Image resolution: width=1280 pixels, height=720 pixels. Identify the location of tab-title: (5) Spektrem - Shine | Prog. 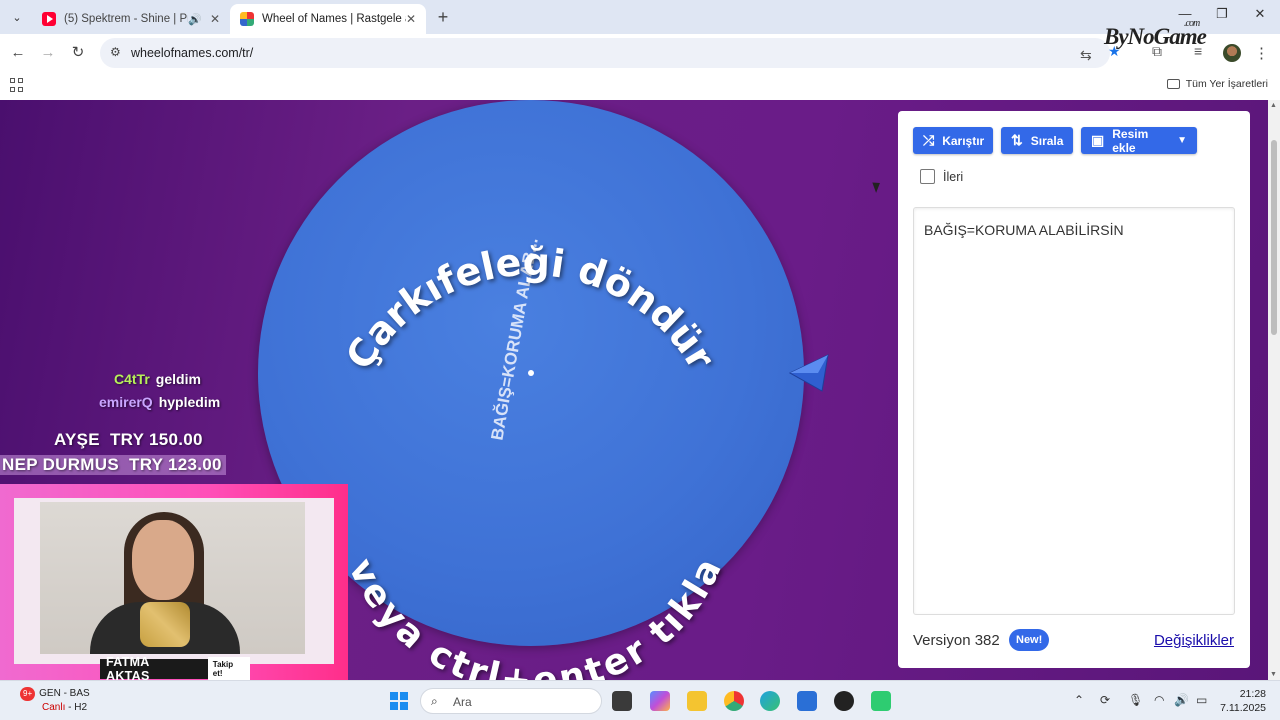
(126, 19).